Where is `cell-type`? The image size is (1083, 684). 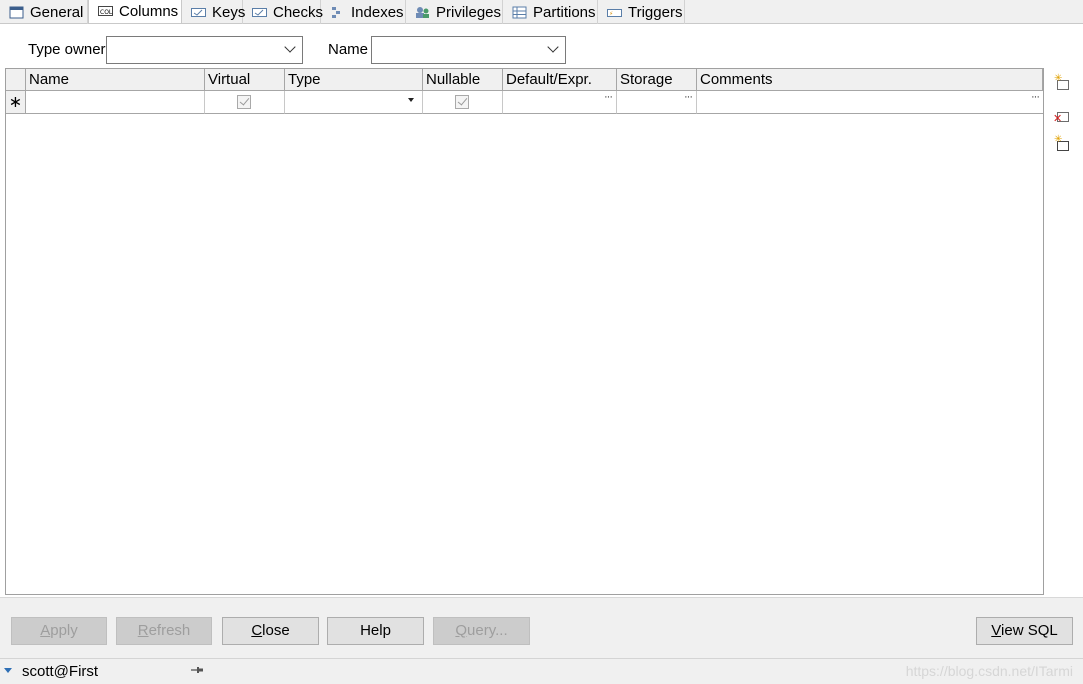 cell-type is located at coordinates (354, 102).